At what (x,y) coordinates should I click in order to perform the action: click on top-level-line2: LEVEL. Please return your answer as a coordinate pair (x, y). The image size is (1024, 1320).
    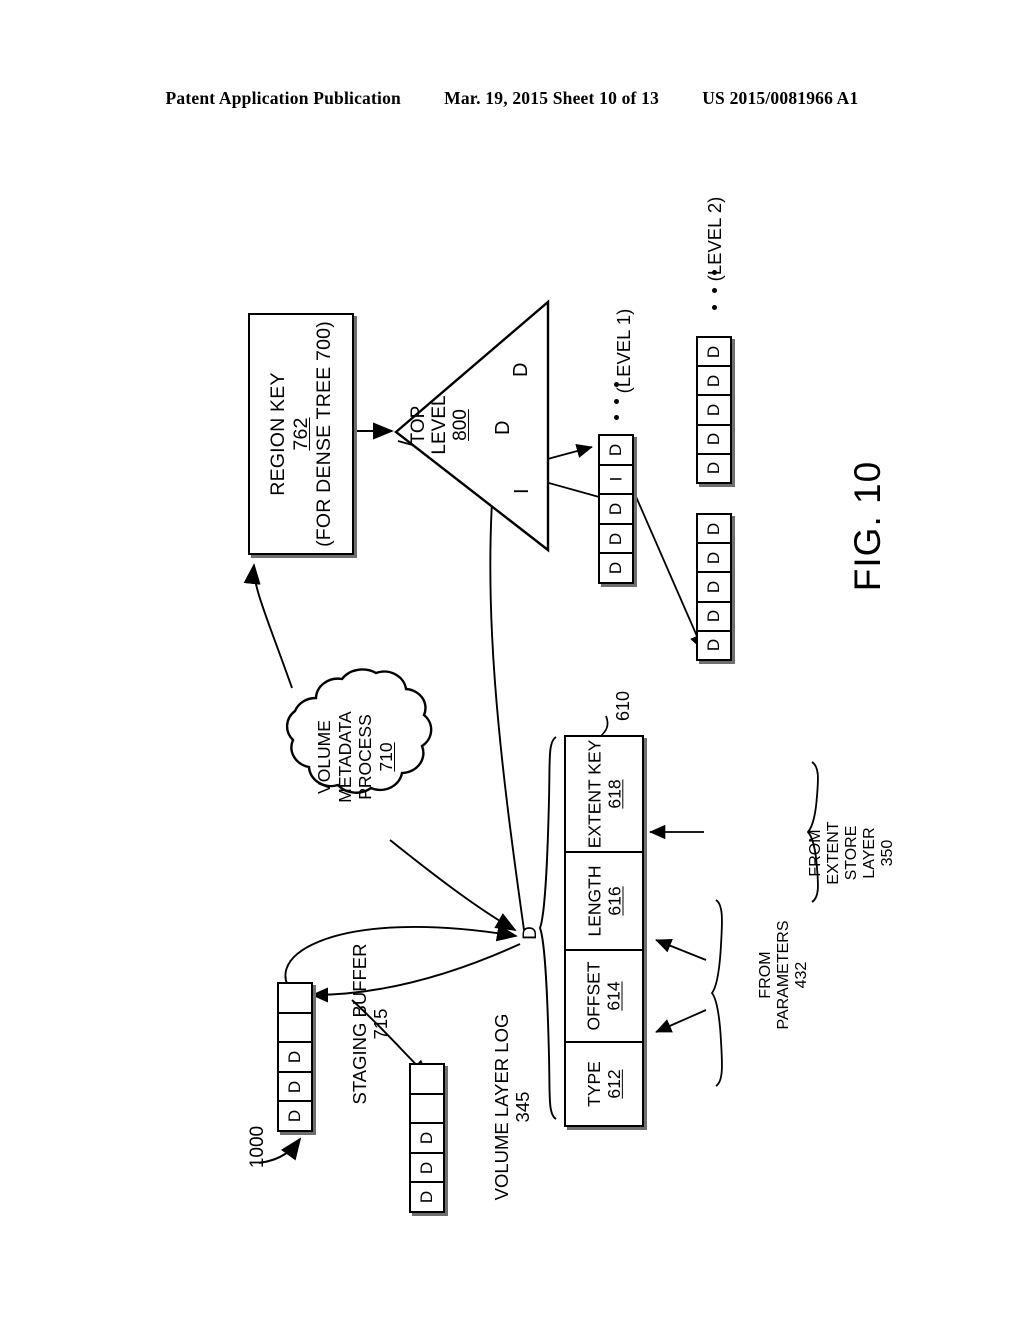
    Looking at the image, I should click on (439, 425).